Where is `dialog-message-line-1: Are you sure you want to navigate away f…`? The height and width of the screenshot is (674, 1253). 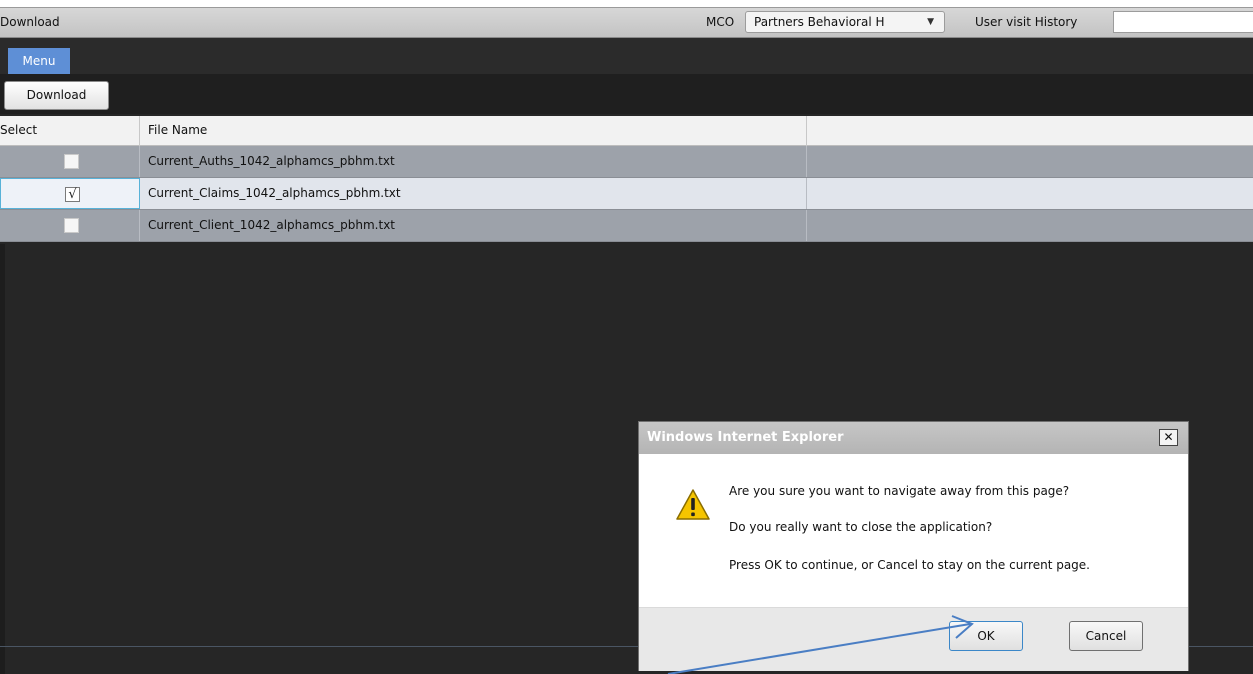
dialog-message-line-1: Are you sure you want to navigate away f… is located at coordinates (899, 491).